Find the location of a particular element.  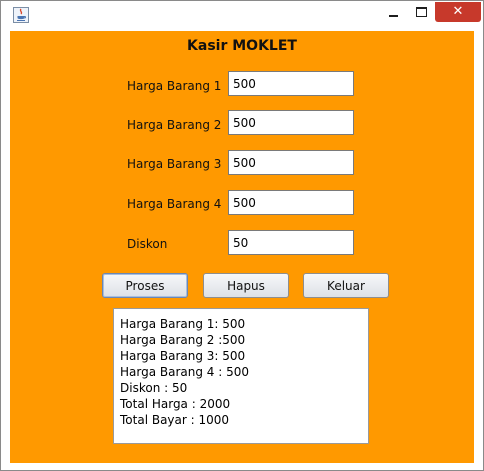

result-line: Harga Barang 2 :500 is located at coordinates (183, 340).